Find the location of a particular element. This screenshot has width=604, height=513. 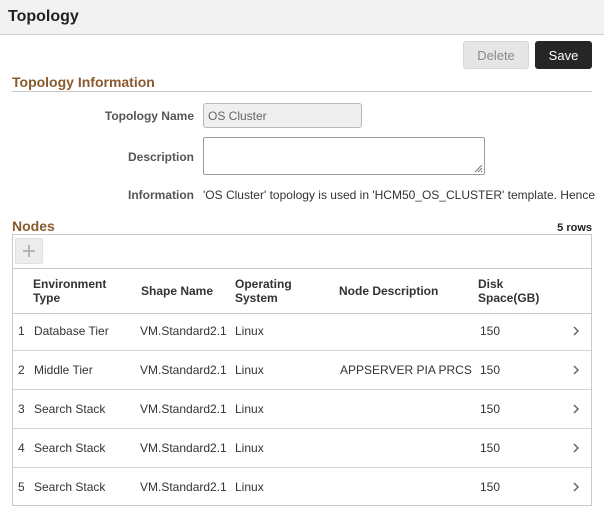

nodes-title: Nodes is located at coordinates (33, 226).